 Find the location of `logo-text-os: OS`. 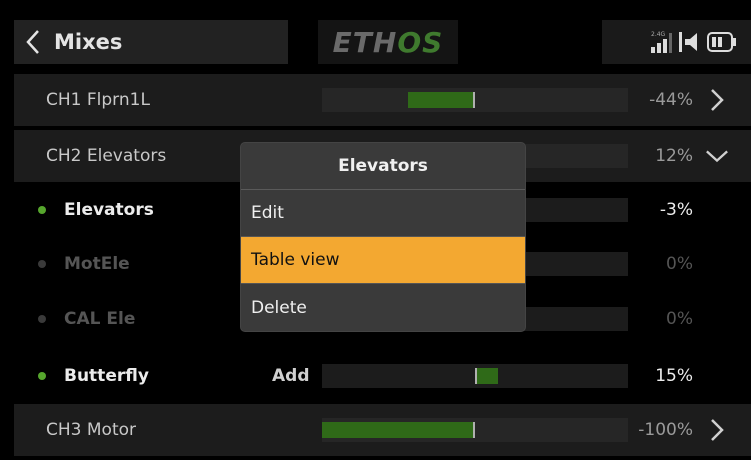

logo-text-os: OS is located at coordinates (420, 42).